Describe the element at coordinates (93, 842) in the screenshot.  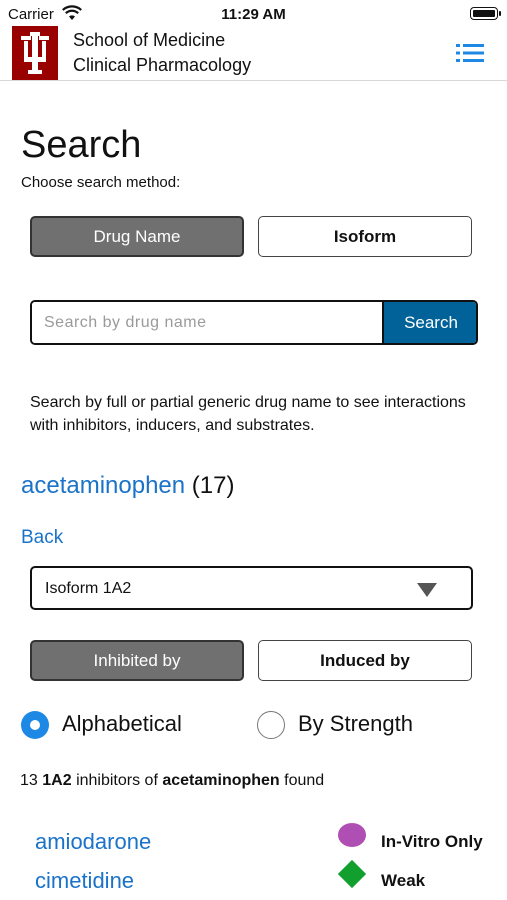
I see `result-item: amiodarone` at that location.